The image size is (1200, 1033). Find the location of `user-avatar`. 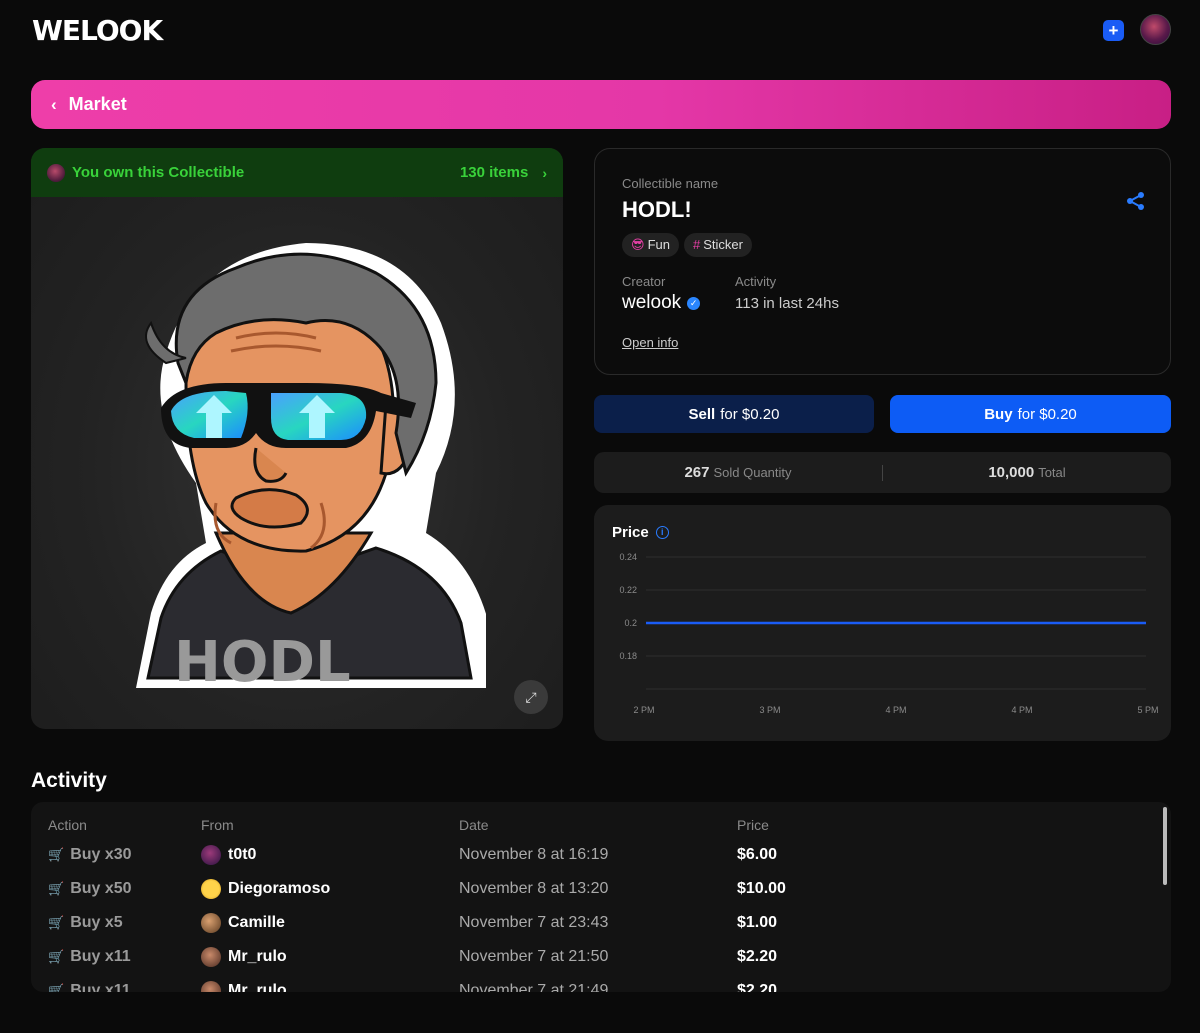

user-avatar is located at coordinates (1155, 29).